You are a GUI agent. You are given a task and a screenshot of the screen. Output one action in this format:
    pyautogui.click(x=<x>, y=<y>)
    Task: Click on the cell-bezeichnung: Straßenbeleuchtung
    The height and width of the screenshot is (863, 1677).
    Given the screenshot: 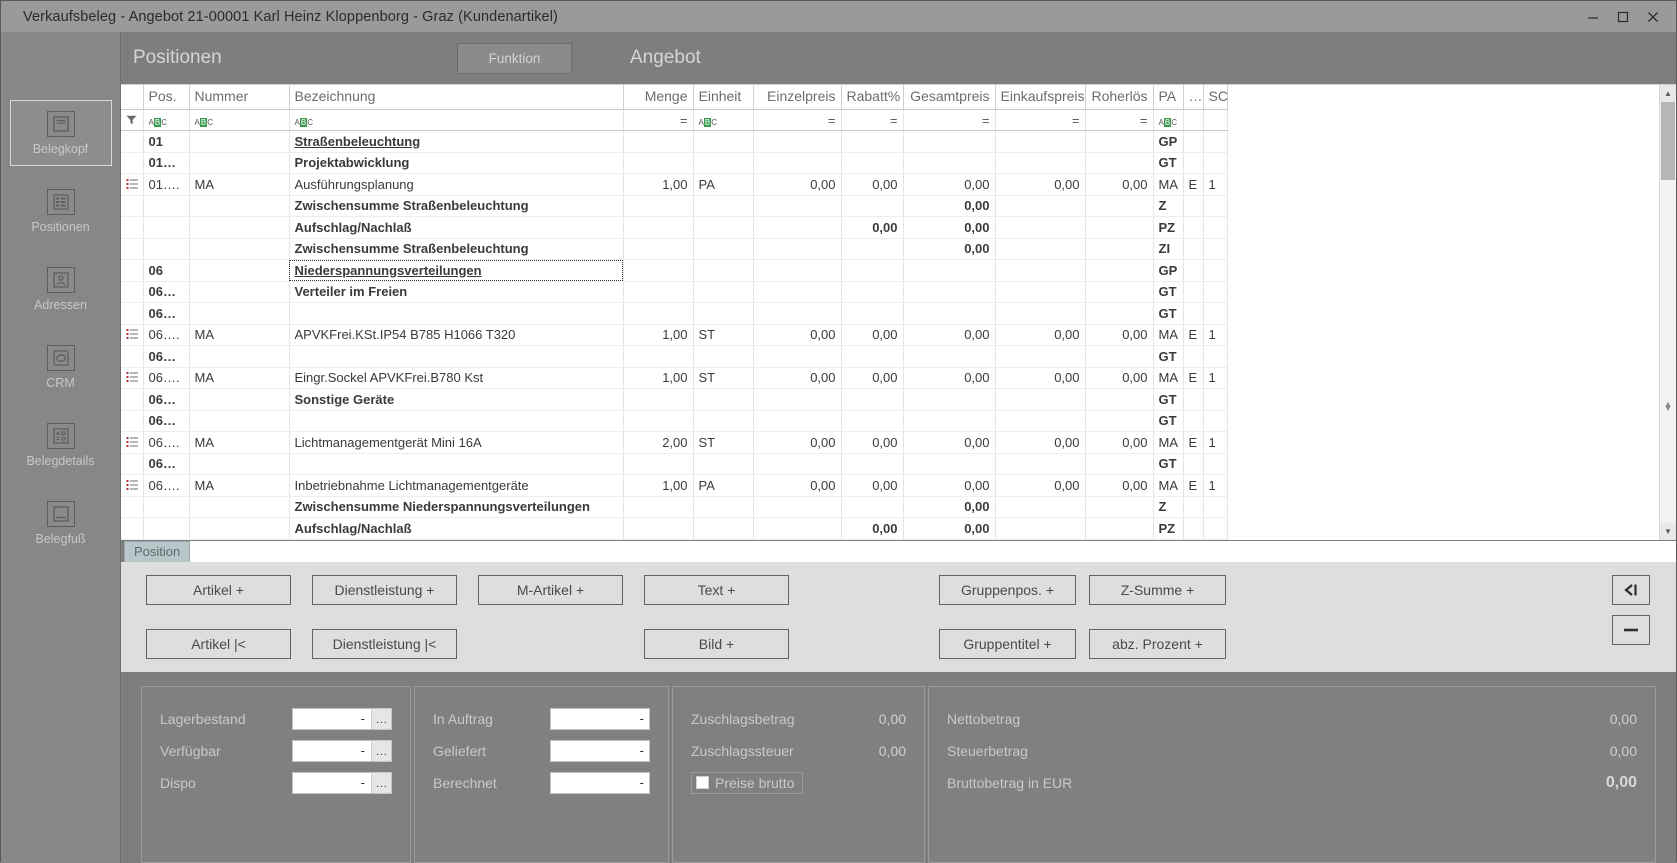 What is the action you would take?
    pyautogui.click(x=456, y=142)
    